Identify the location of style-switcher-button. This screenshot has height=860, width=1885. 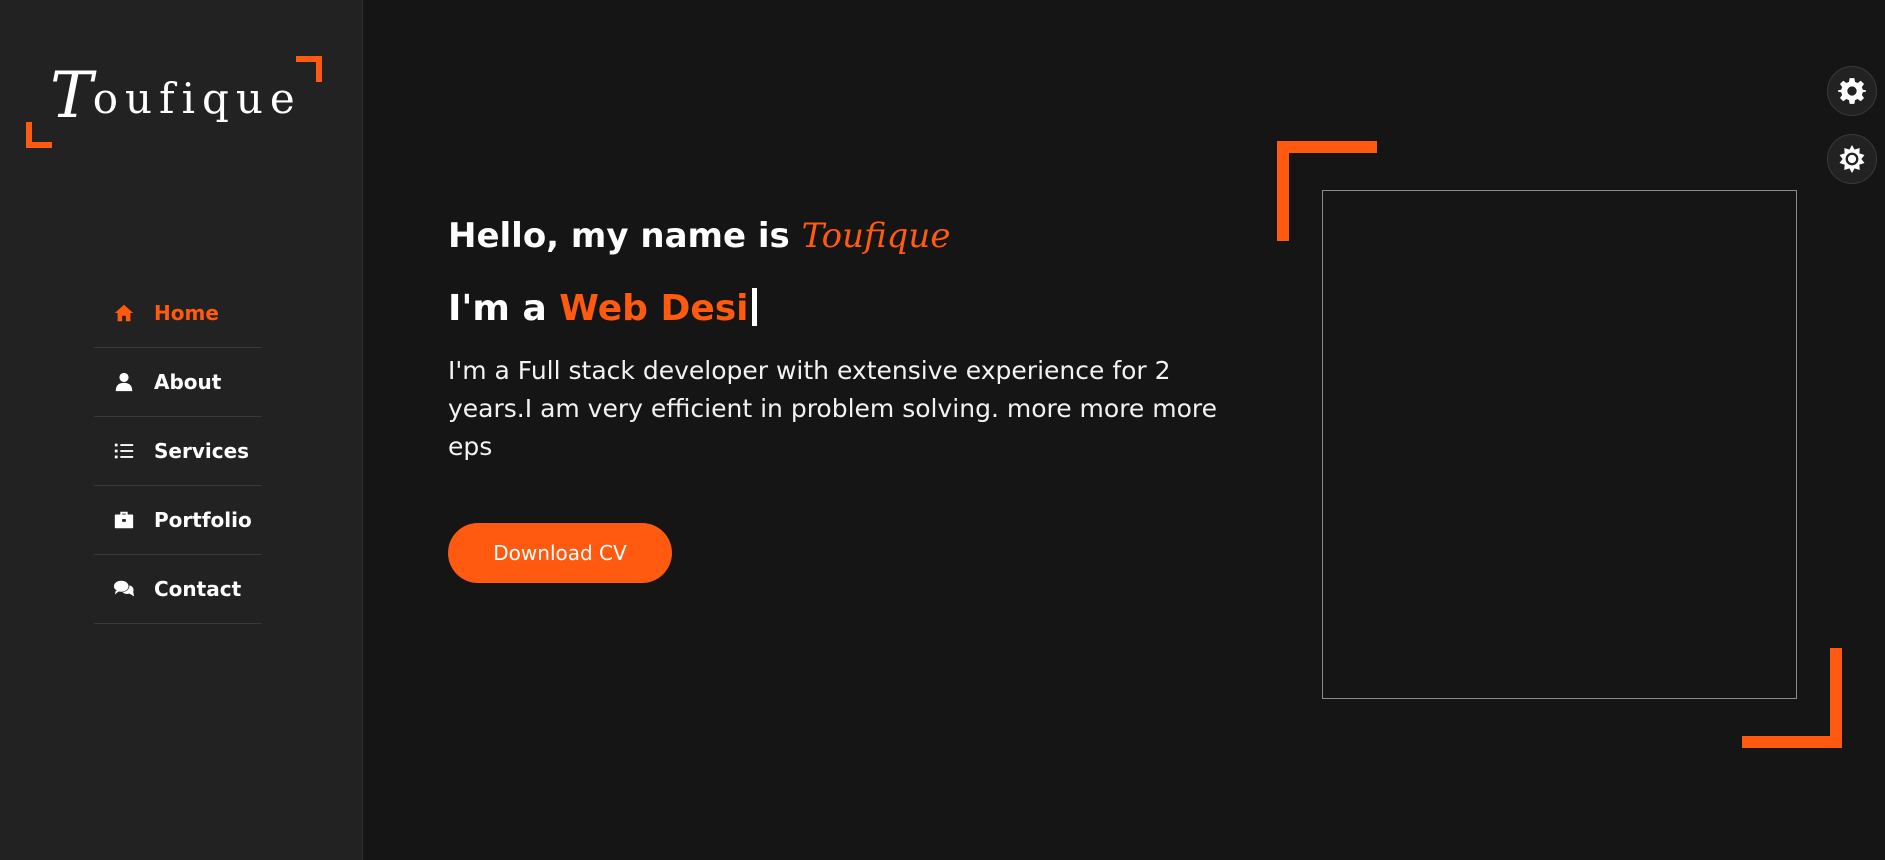
(1852, 91).